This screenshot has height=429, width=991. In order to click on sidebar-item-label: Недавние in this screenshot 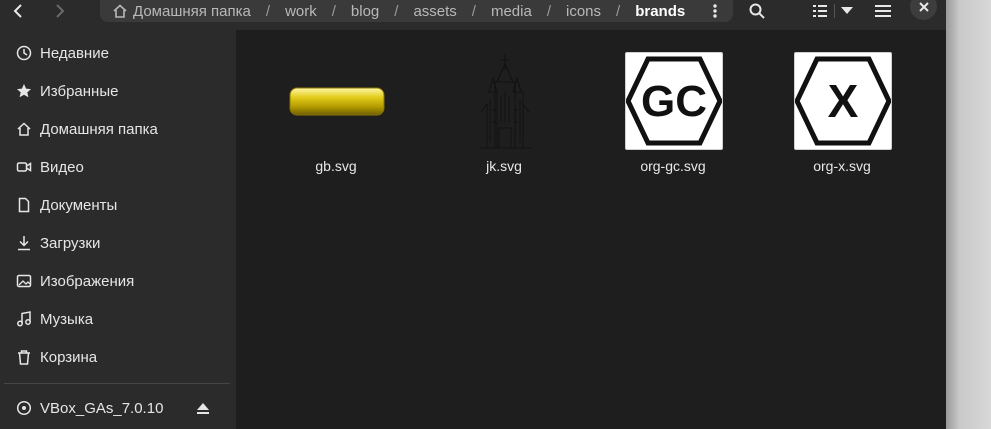, I will do `click(74, 53)`.